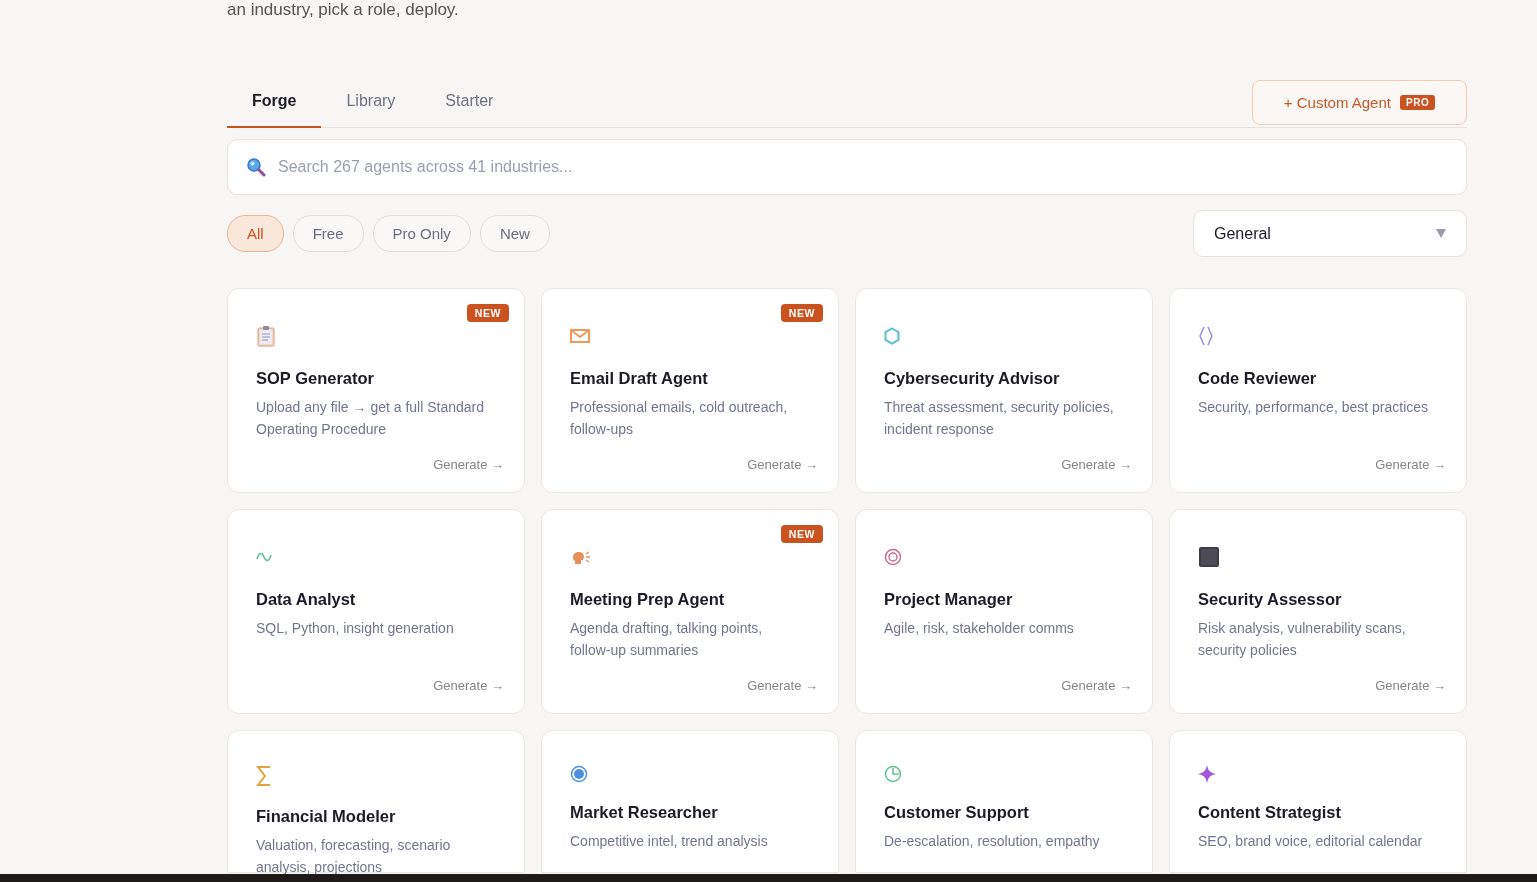  What do you see at coordinates (679, 418) in the screenshot?
I see `agent-description: Professional emails, cold outreach, follow-ups` at bounding box center [679, 418].